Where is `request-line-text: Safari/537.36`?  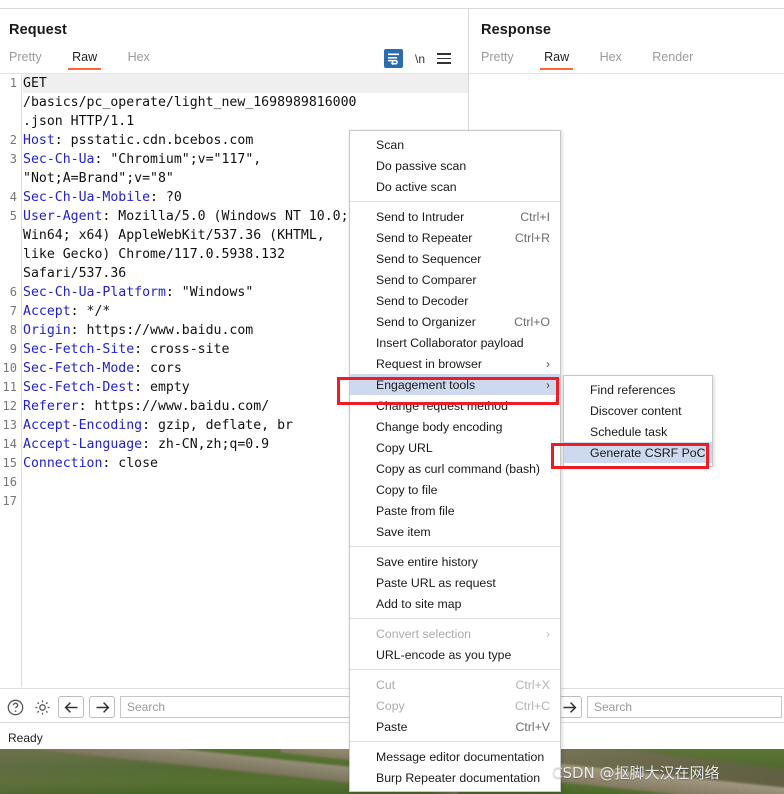
request-line-text: Safari/537.36 is located at coordinates (75, 273).